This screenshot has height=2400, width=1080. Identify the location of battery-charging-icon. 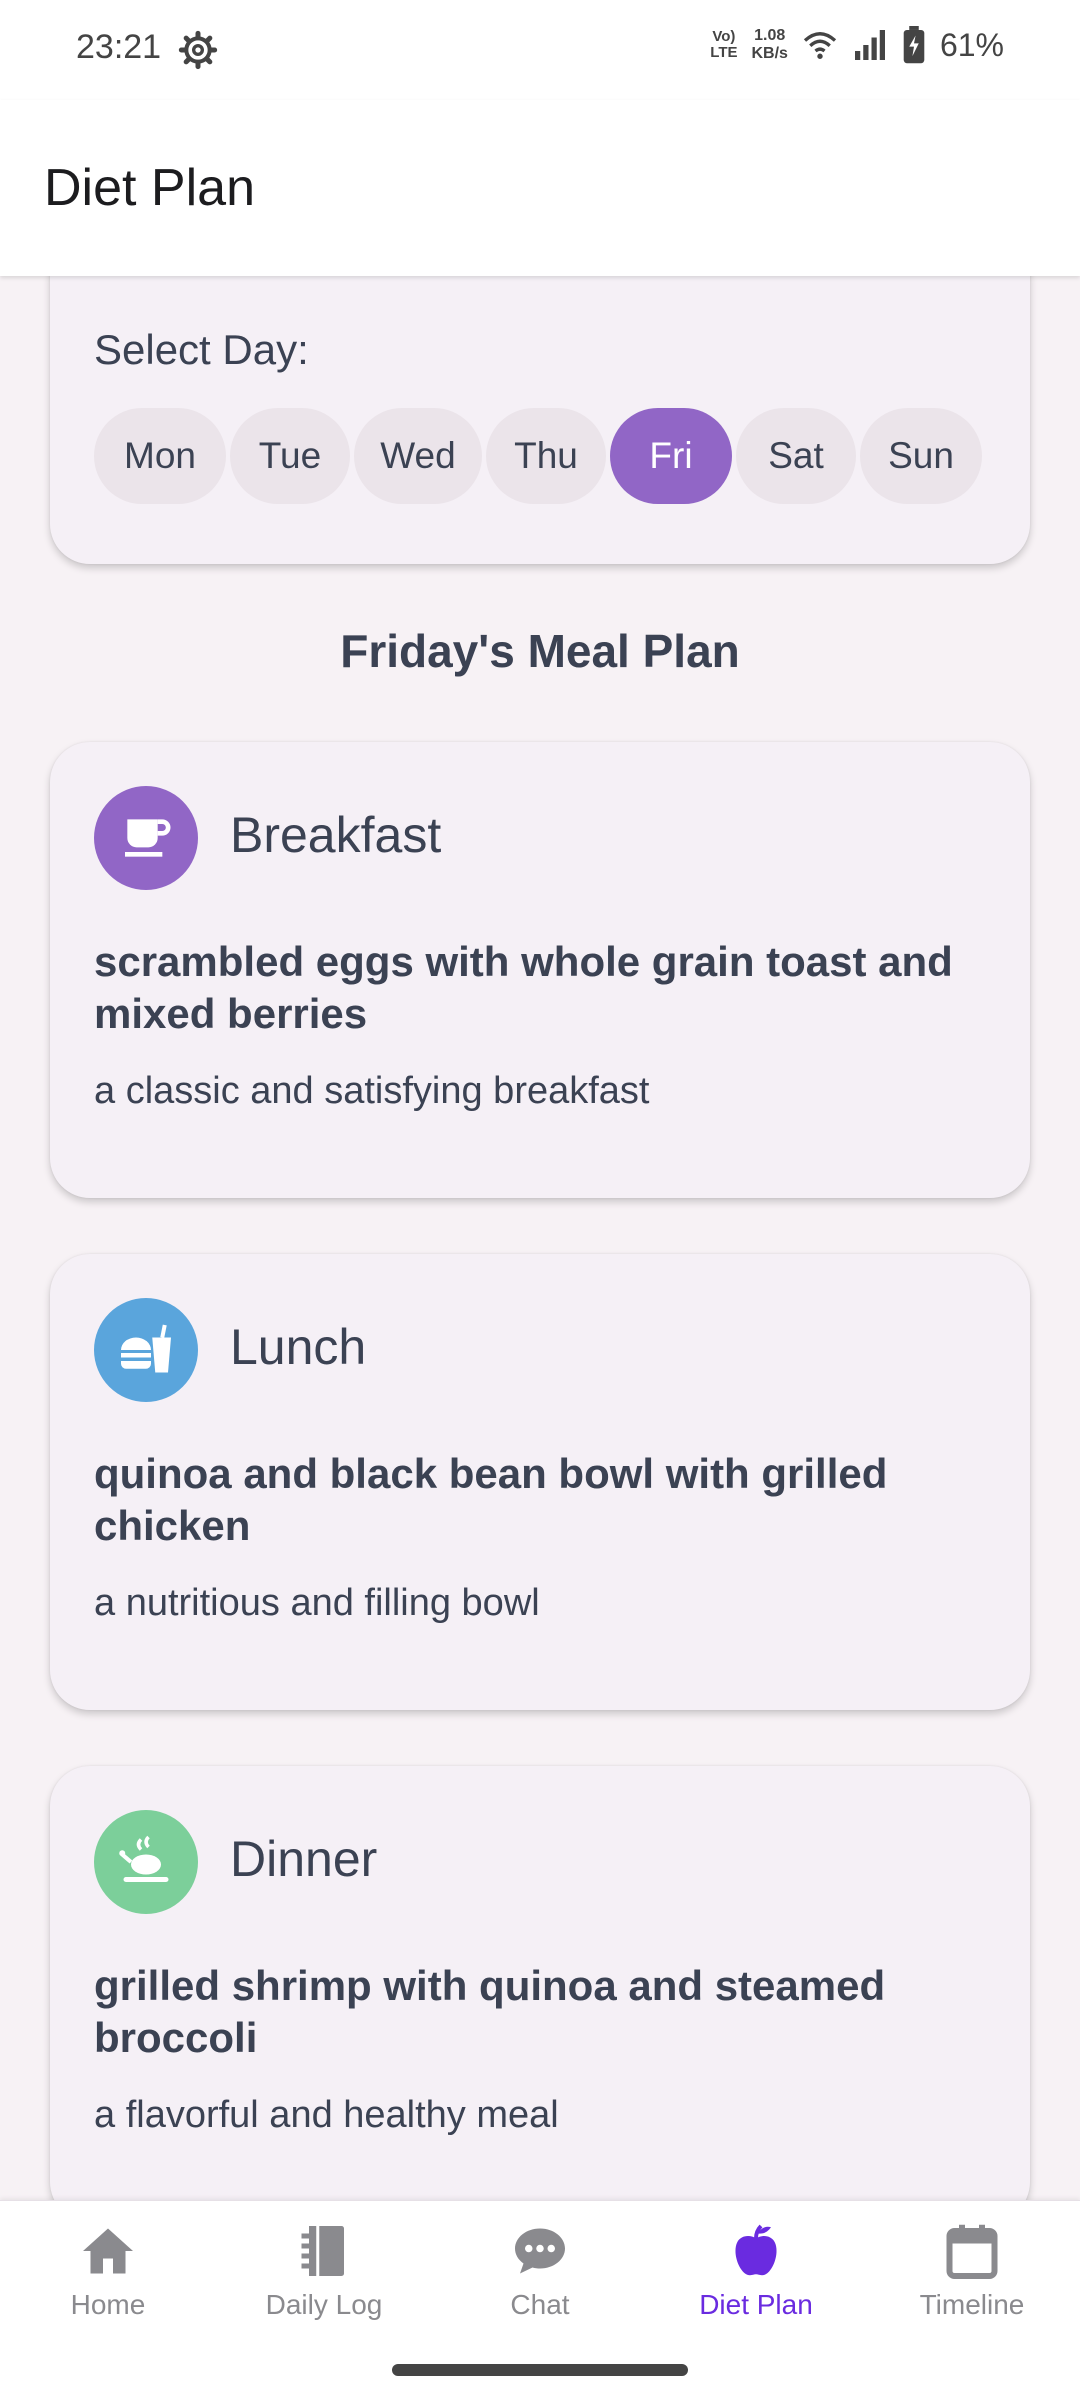
(914, 45).